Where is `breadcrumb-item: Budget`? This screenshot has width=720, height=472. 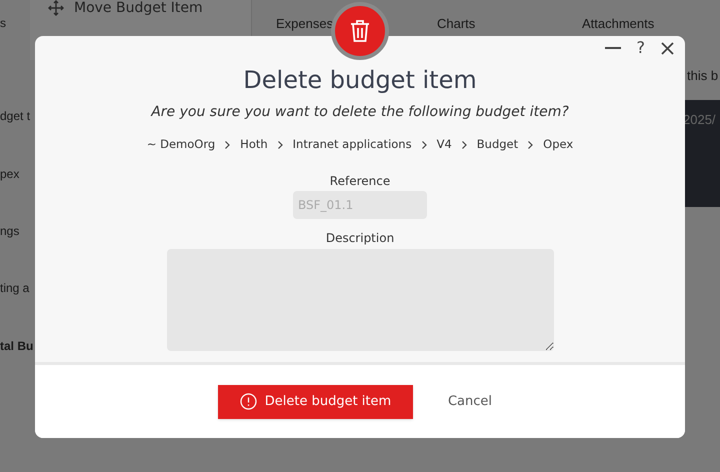 breadcrumb-item: Budget is located at coordinates (497, 145).